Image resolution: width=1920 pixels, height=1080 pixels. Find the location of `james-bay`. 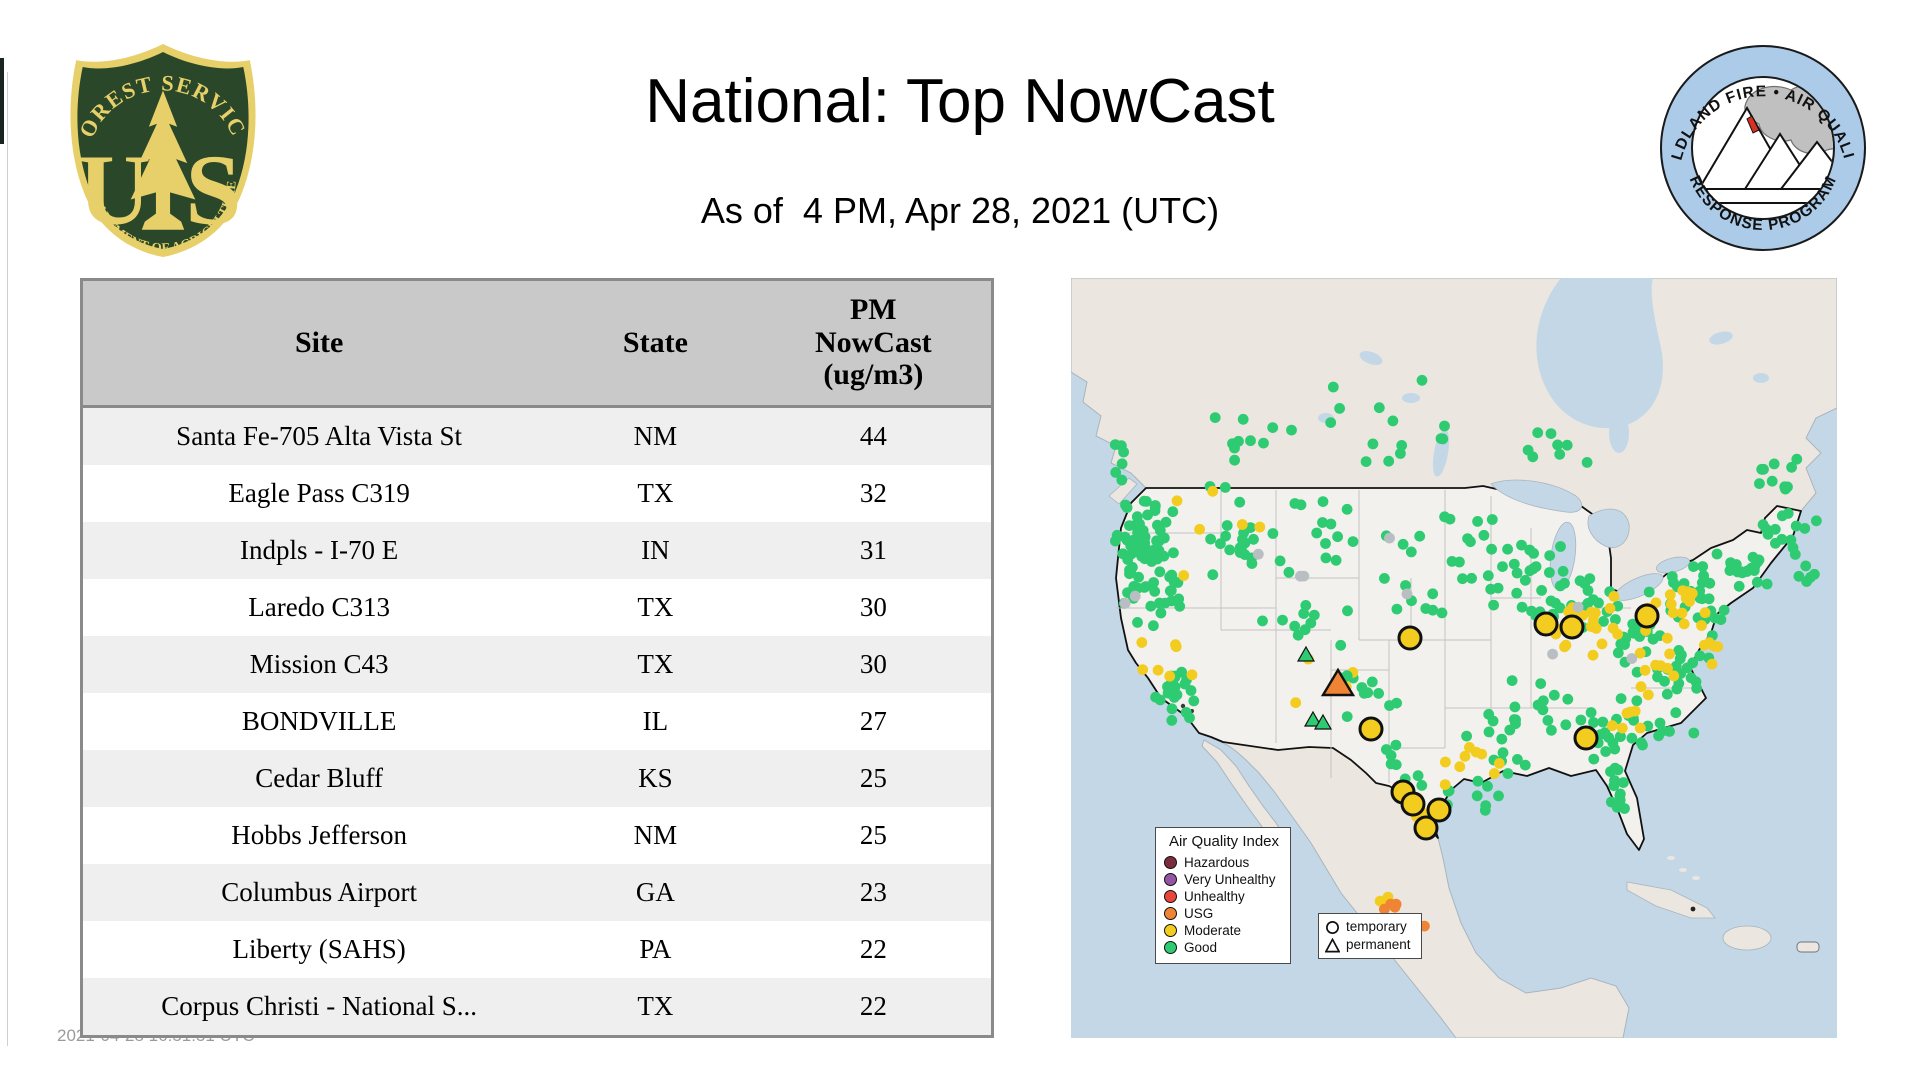

james-bay is located at coordinates (1619, 433).